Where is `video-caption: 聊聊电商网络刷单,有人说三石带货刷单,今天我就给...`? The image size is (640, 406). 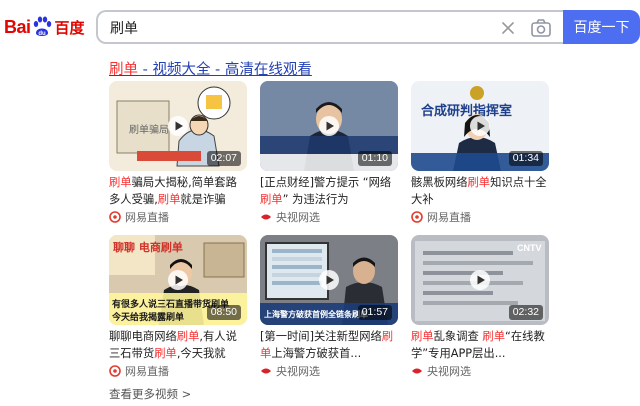 video-caption: 聊聊电商网络刷单,有人说三石带货刷单,今天我就给... is located at coordinates (178, 345).